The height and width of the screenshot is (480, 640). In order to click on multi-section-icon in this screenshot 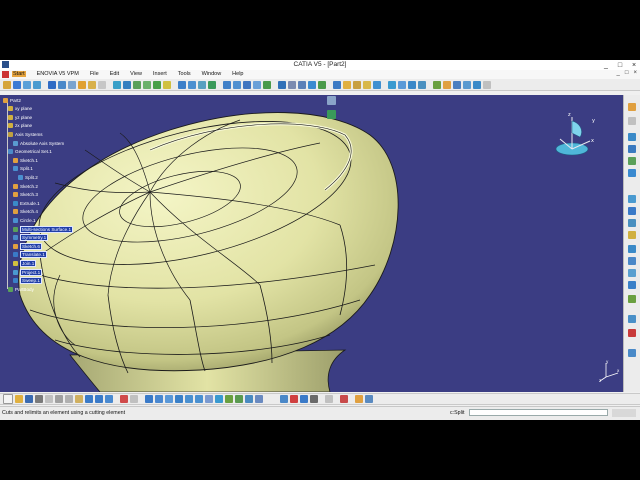, I will do `click(147, 84)`.